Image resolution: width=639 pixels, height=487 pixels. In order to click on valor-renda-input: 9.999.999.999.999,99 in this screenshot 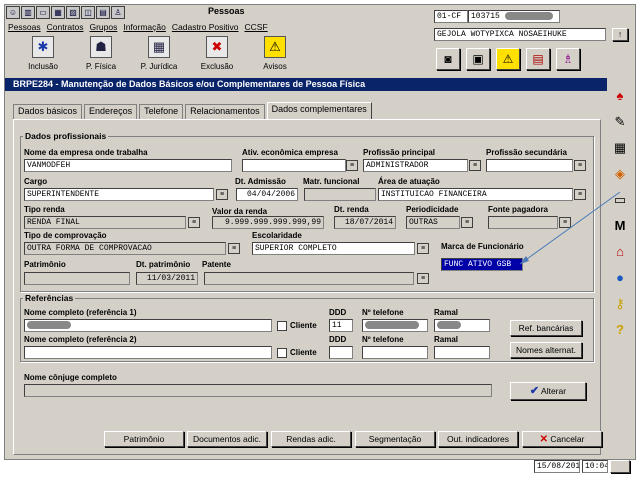, I will do `click(268, 222)`.